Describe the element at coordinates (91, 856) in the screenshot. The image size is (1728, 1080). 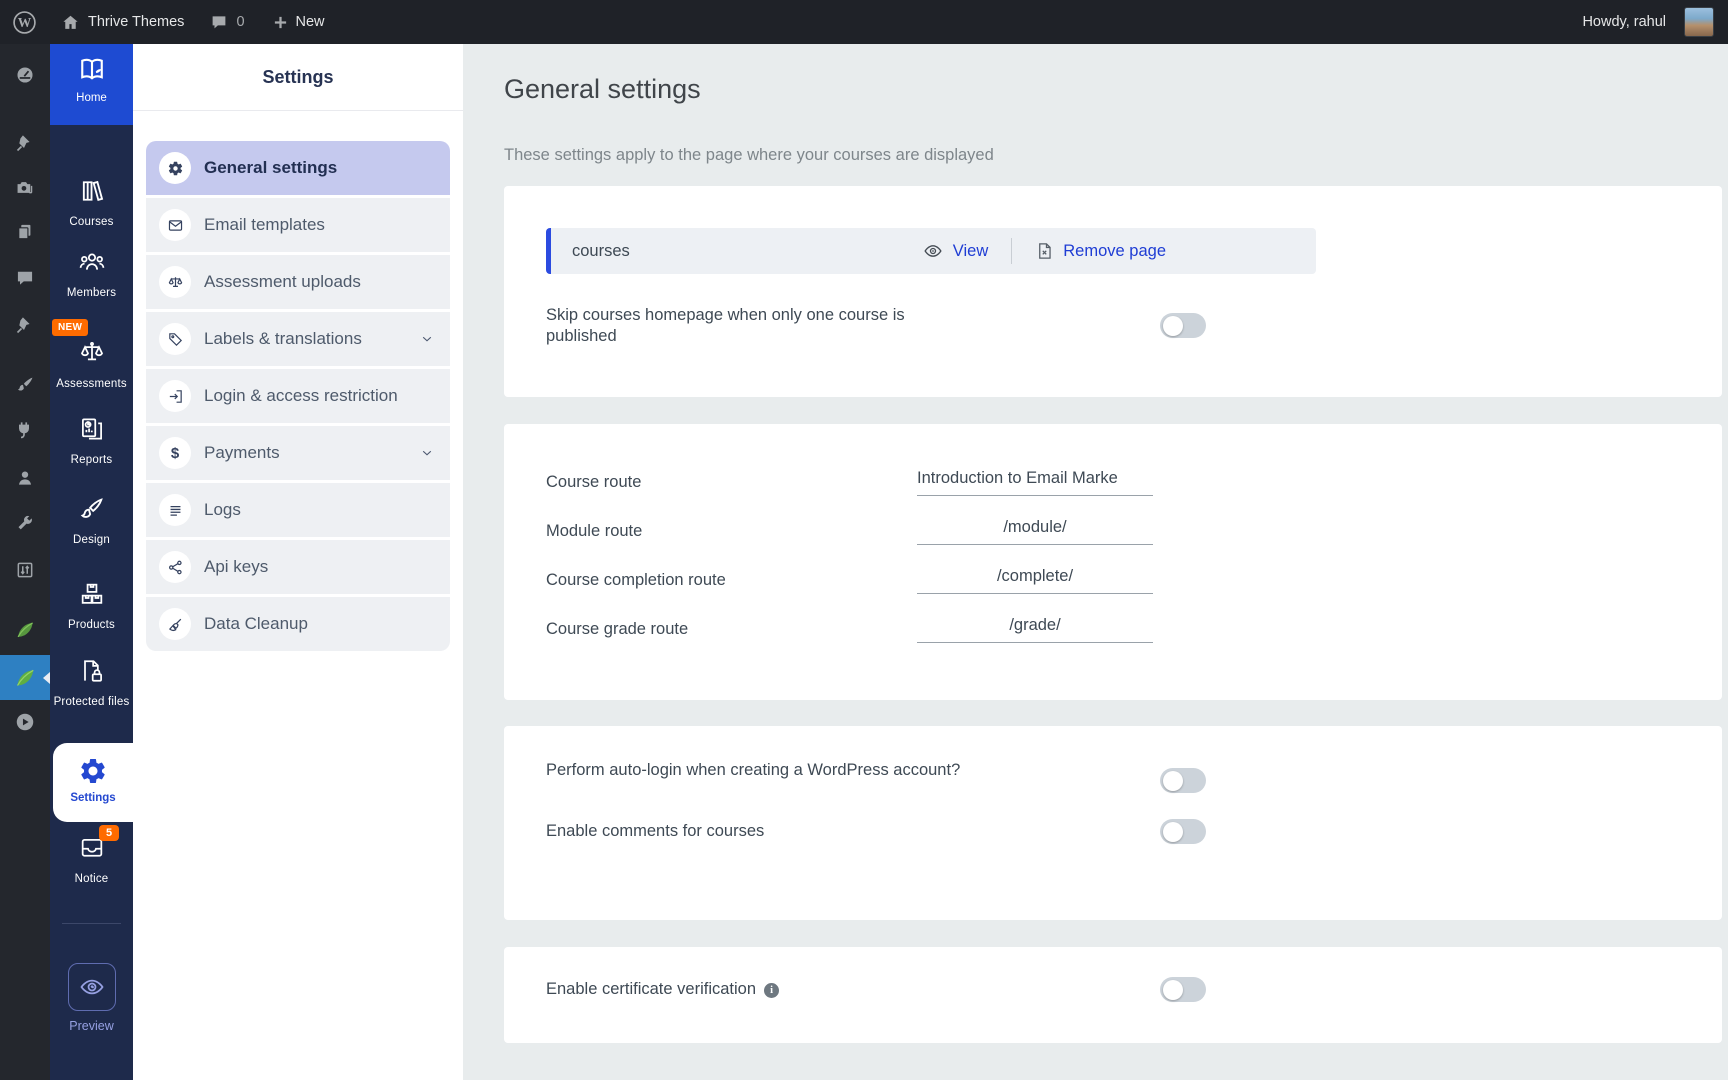
I see `sidebar-item-notice: 5 Notice` at that location.